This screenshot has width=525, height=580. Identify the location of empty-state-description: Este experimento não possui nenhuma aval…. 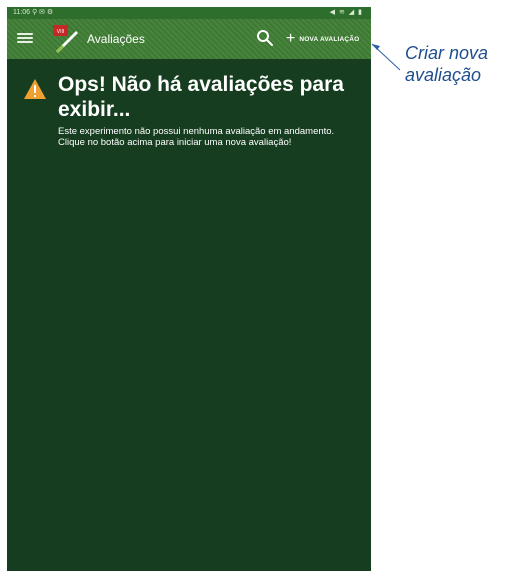
(196, 137).